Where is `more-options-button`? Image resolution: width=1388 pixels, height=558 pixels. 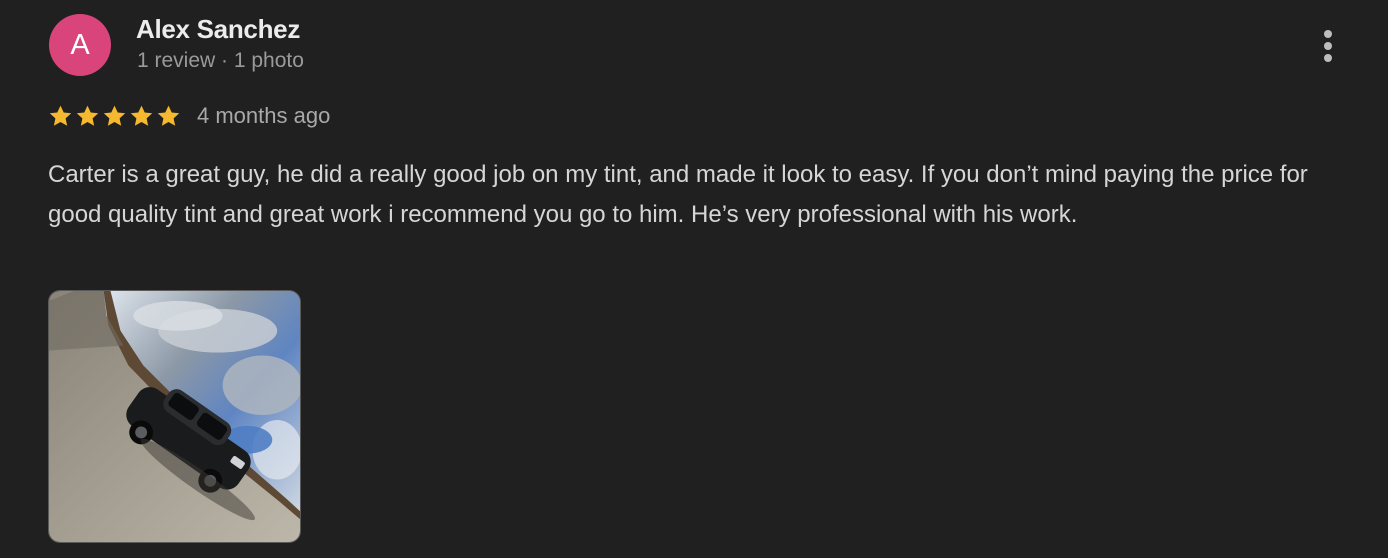 more-options-button is located at coordinates (1328, 46).